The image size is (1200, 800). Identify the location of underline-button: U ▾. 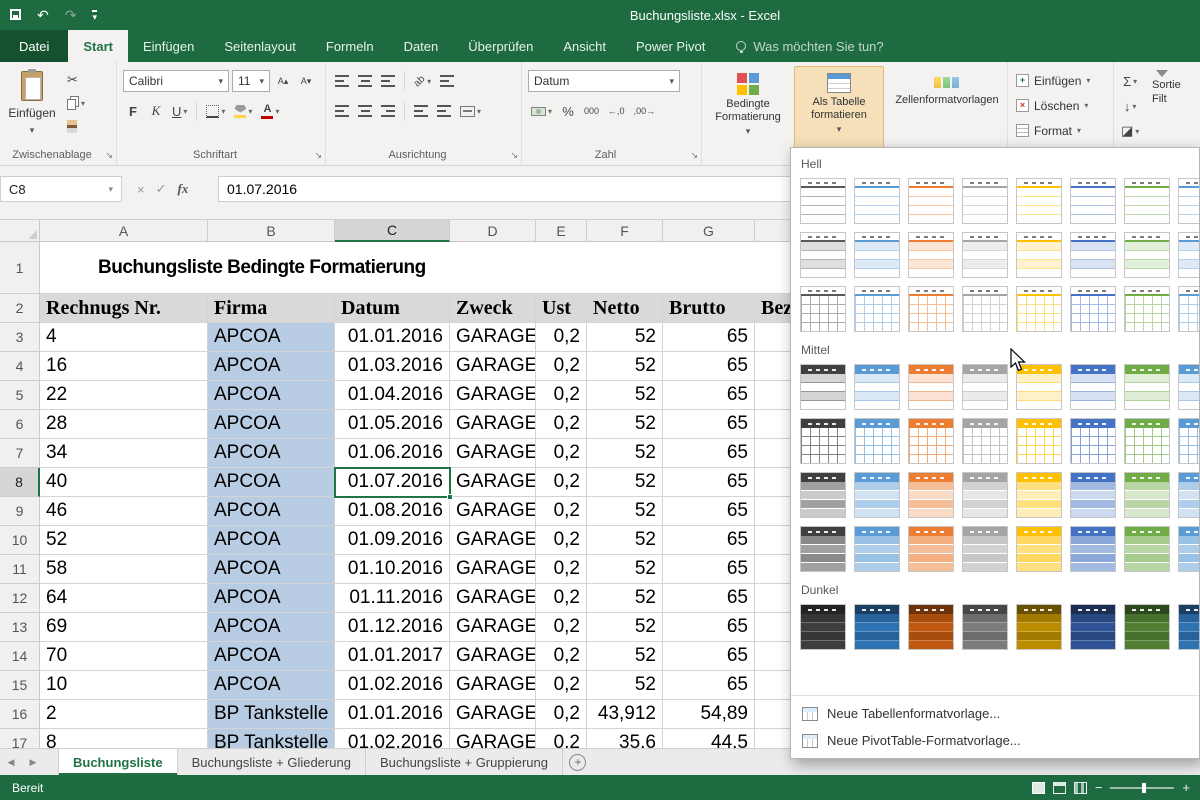
(179, 111).